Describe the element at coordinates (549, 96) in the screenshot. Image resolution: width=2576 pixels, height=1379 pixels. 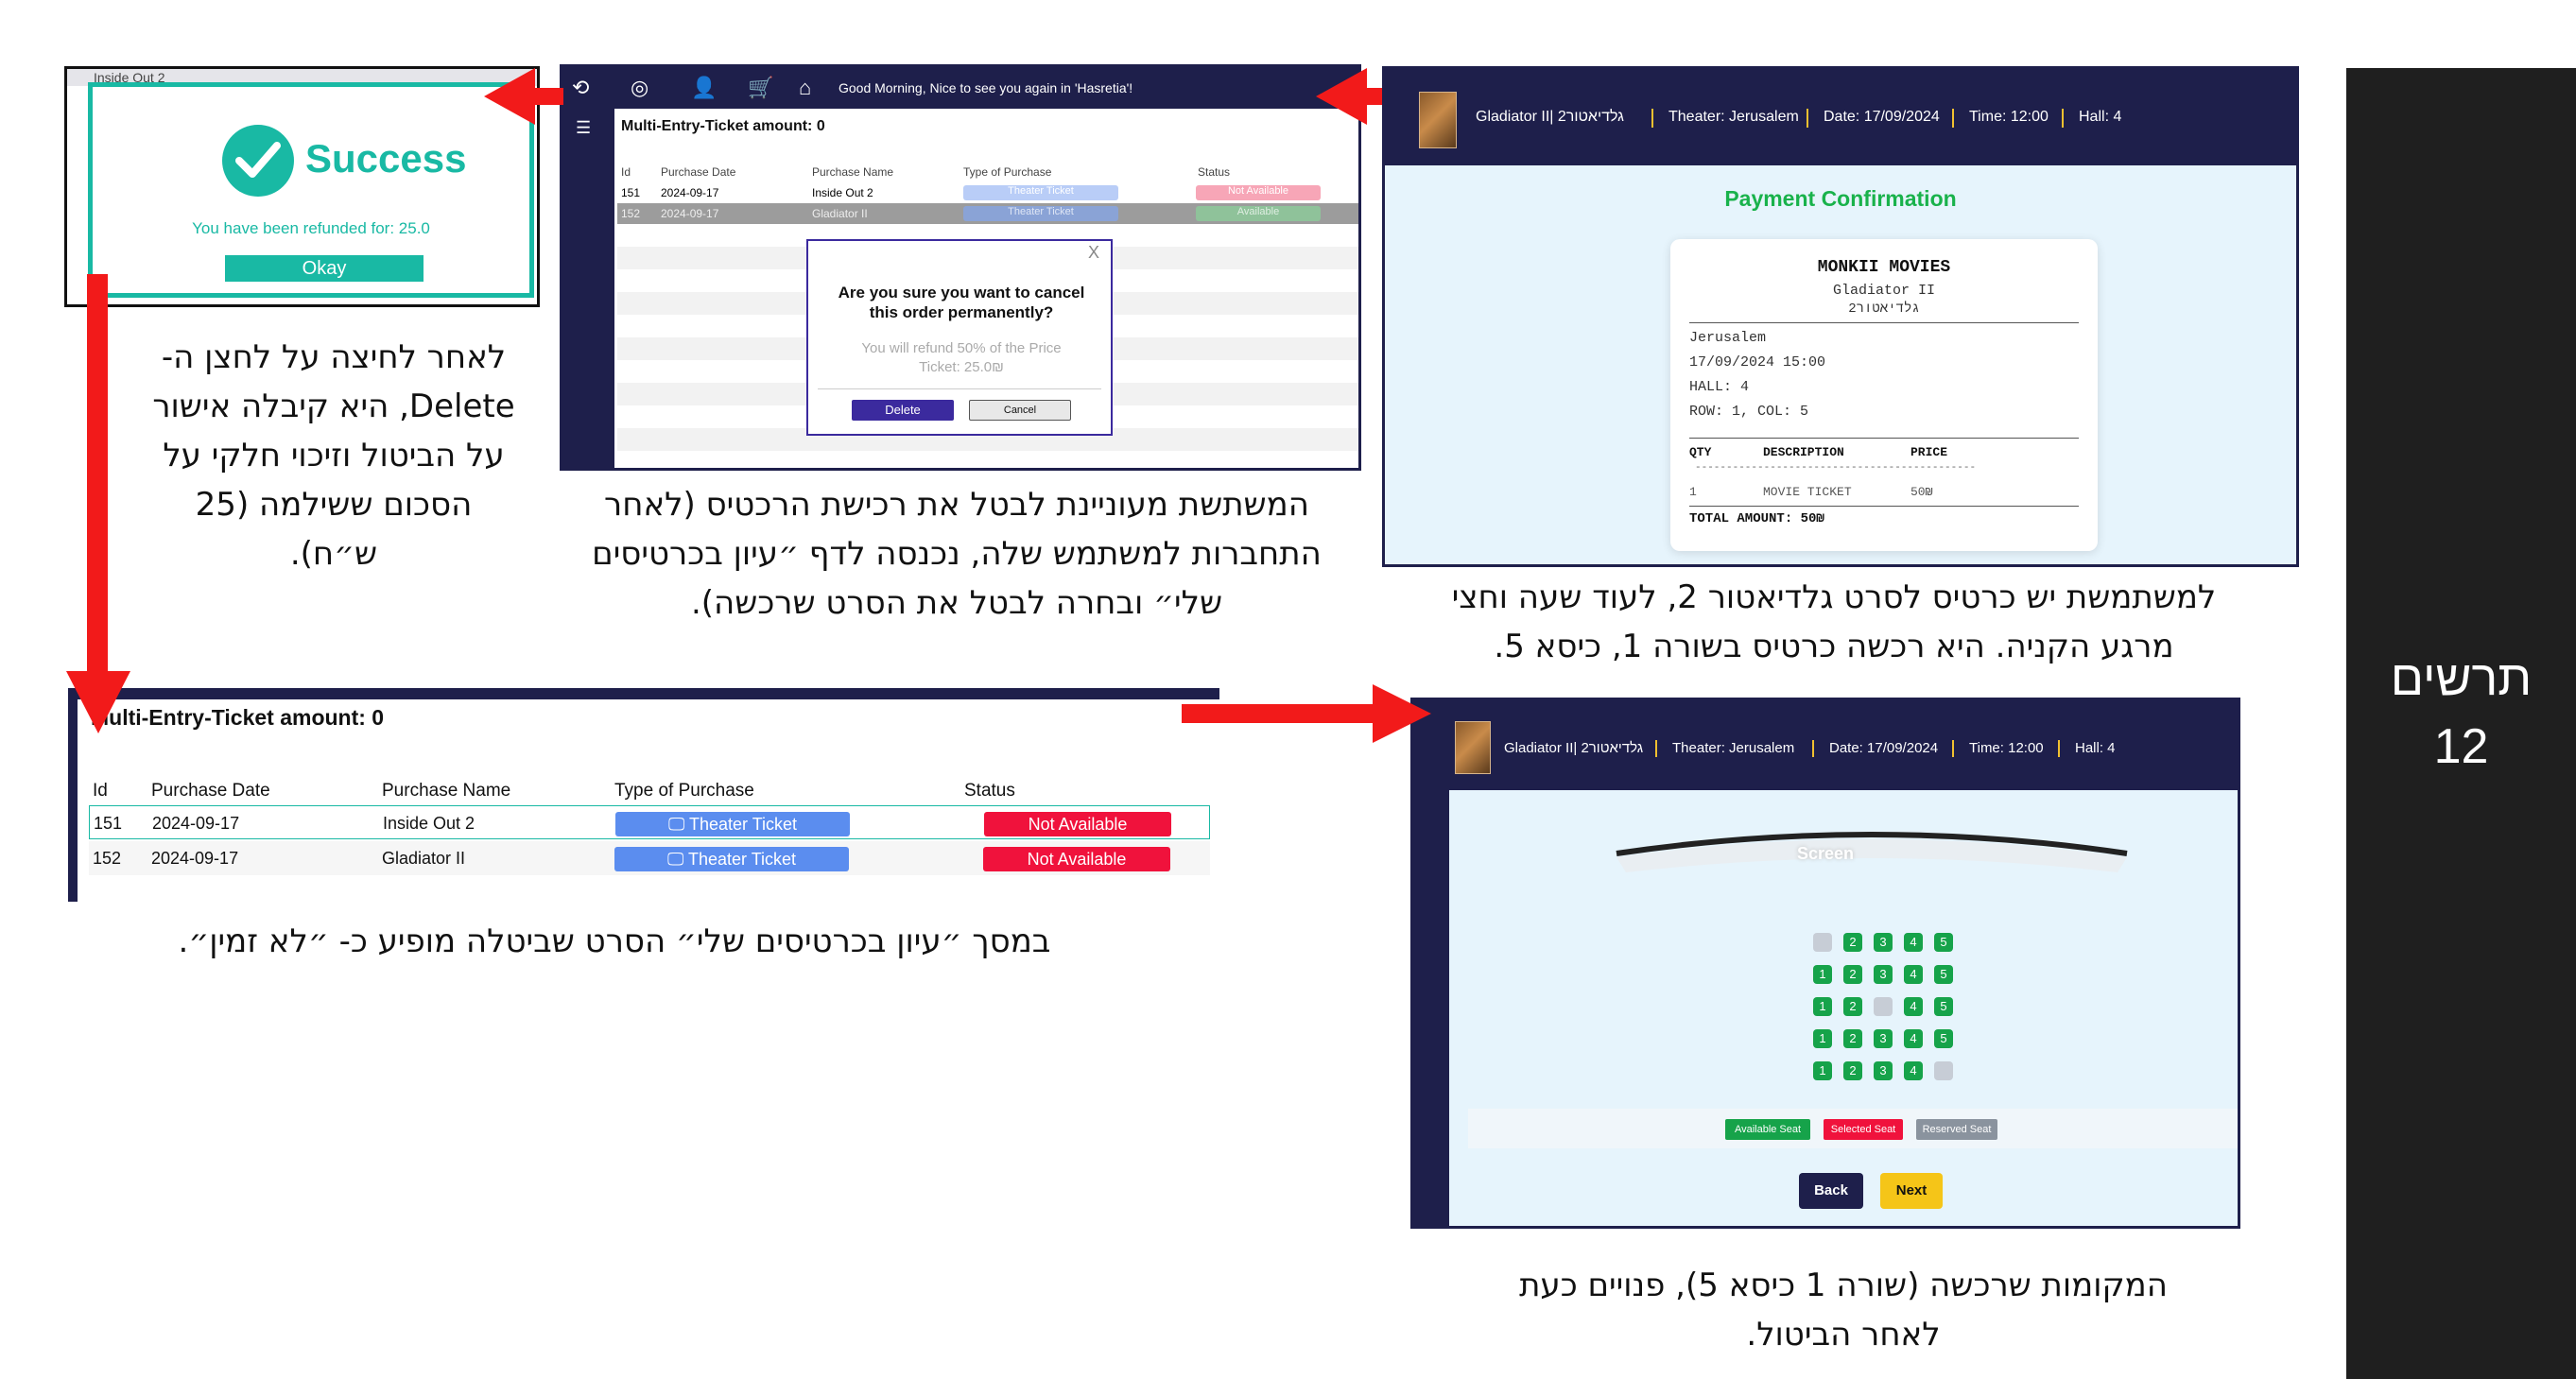
I see `arrow-cancel-to-success` at that location.